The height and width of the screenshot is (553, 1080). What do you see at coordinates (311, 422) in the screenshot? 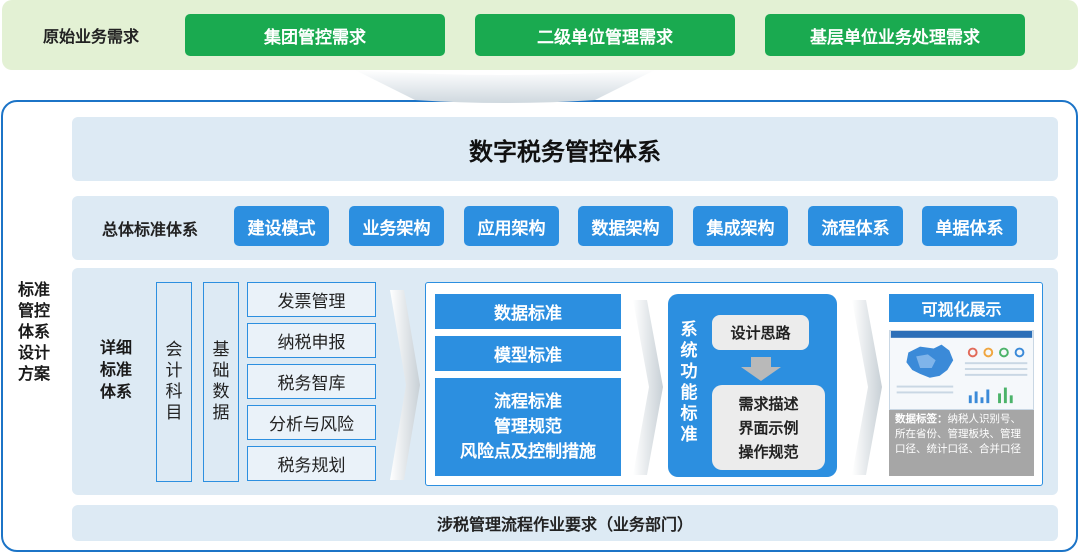
I see `module-analysis-risk: 分析与风险` at bounding box center [311, 422].